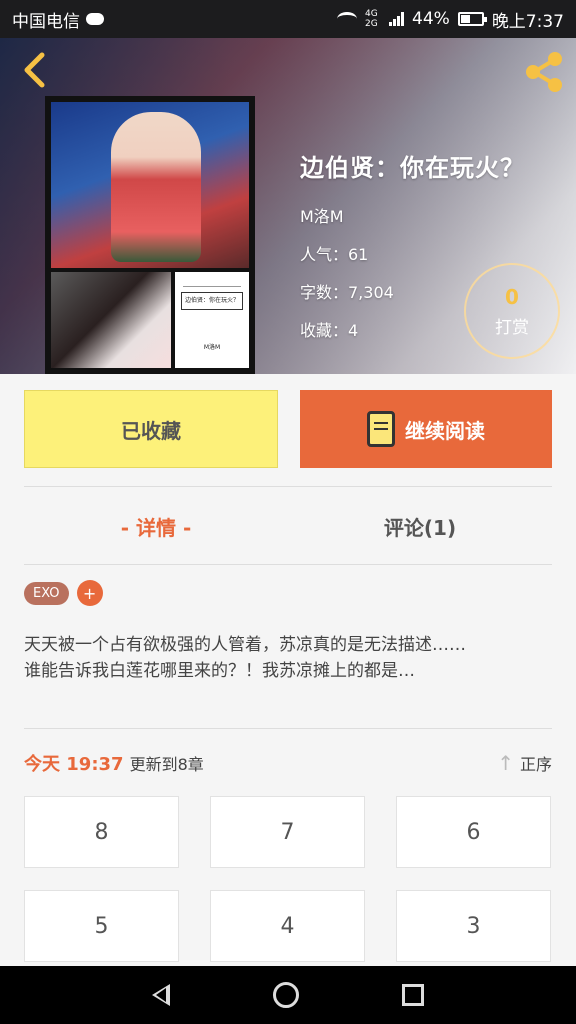  I want to click on system-nav-bar, so click(288, 995).